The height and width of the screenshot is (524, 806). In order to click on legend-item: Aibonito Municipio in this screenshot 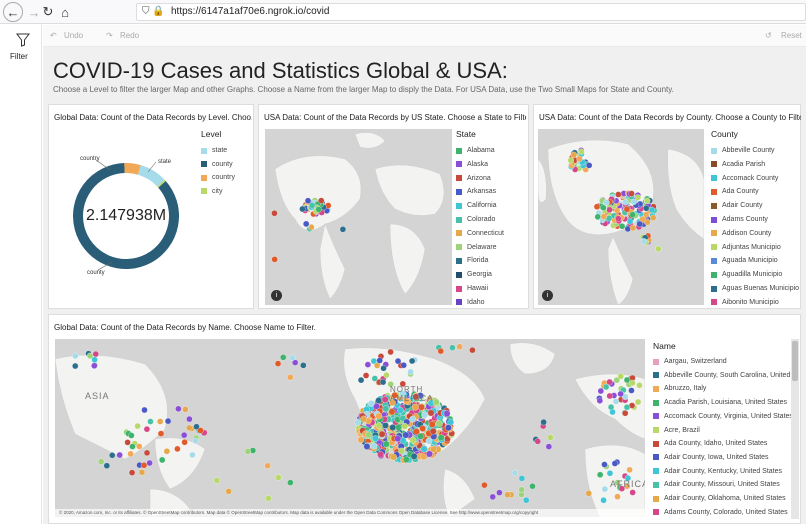, I will do `click(745, 302)`.